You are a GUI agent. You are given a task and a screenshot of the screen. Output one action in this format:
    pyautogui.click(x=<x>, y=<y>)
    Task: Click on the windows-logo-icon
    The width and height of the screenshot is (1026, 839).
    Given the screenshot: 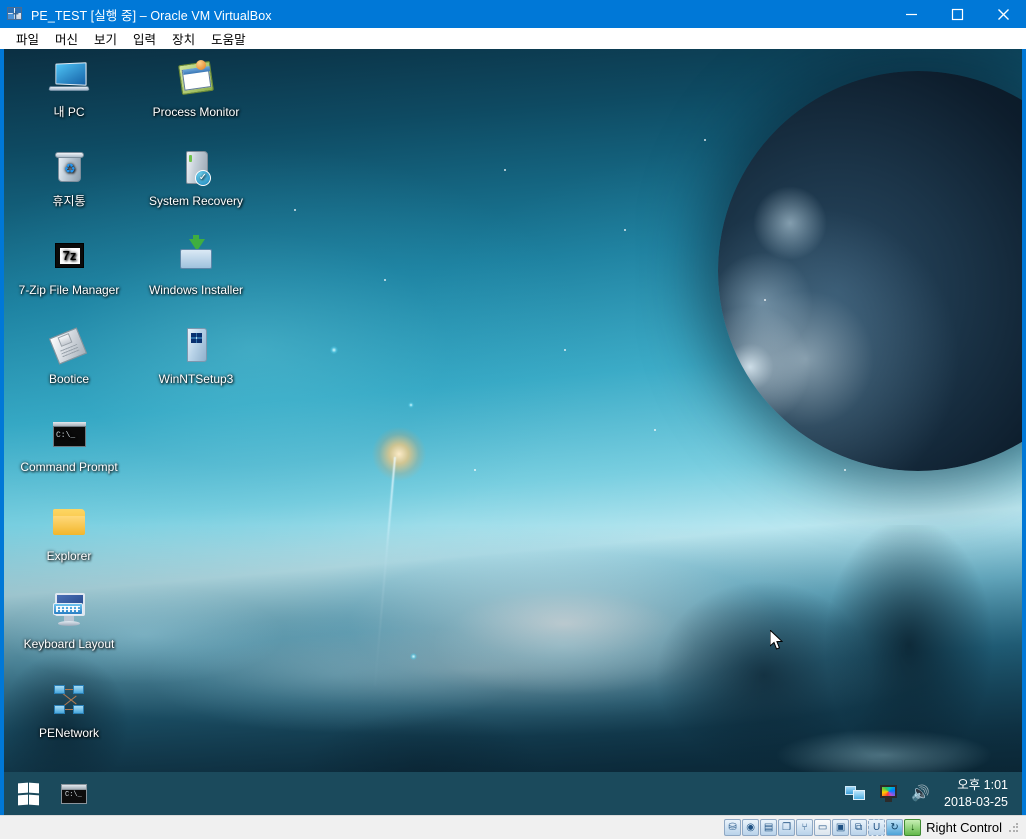 What is the action you would take?
    pyautogui.click(x=28, y=793)
    